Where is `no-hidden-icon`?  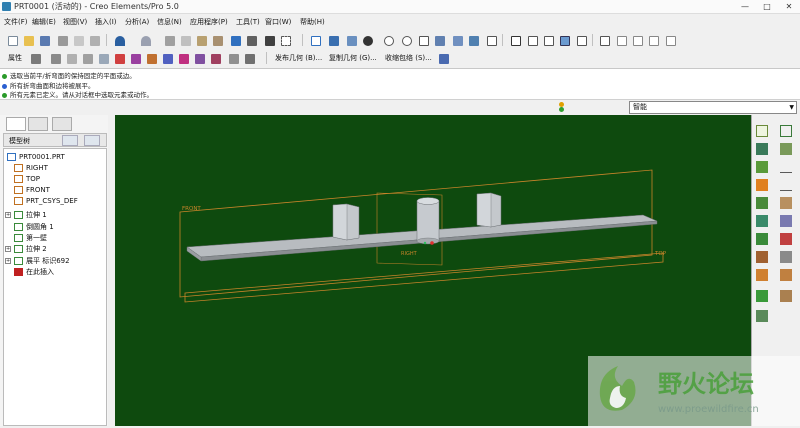
no-hidden-icon is located at coordinates (548, 40).